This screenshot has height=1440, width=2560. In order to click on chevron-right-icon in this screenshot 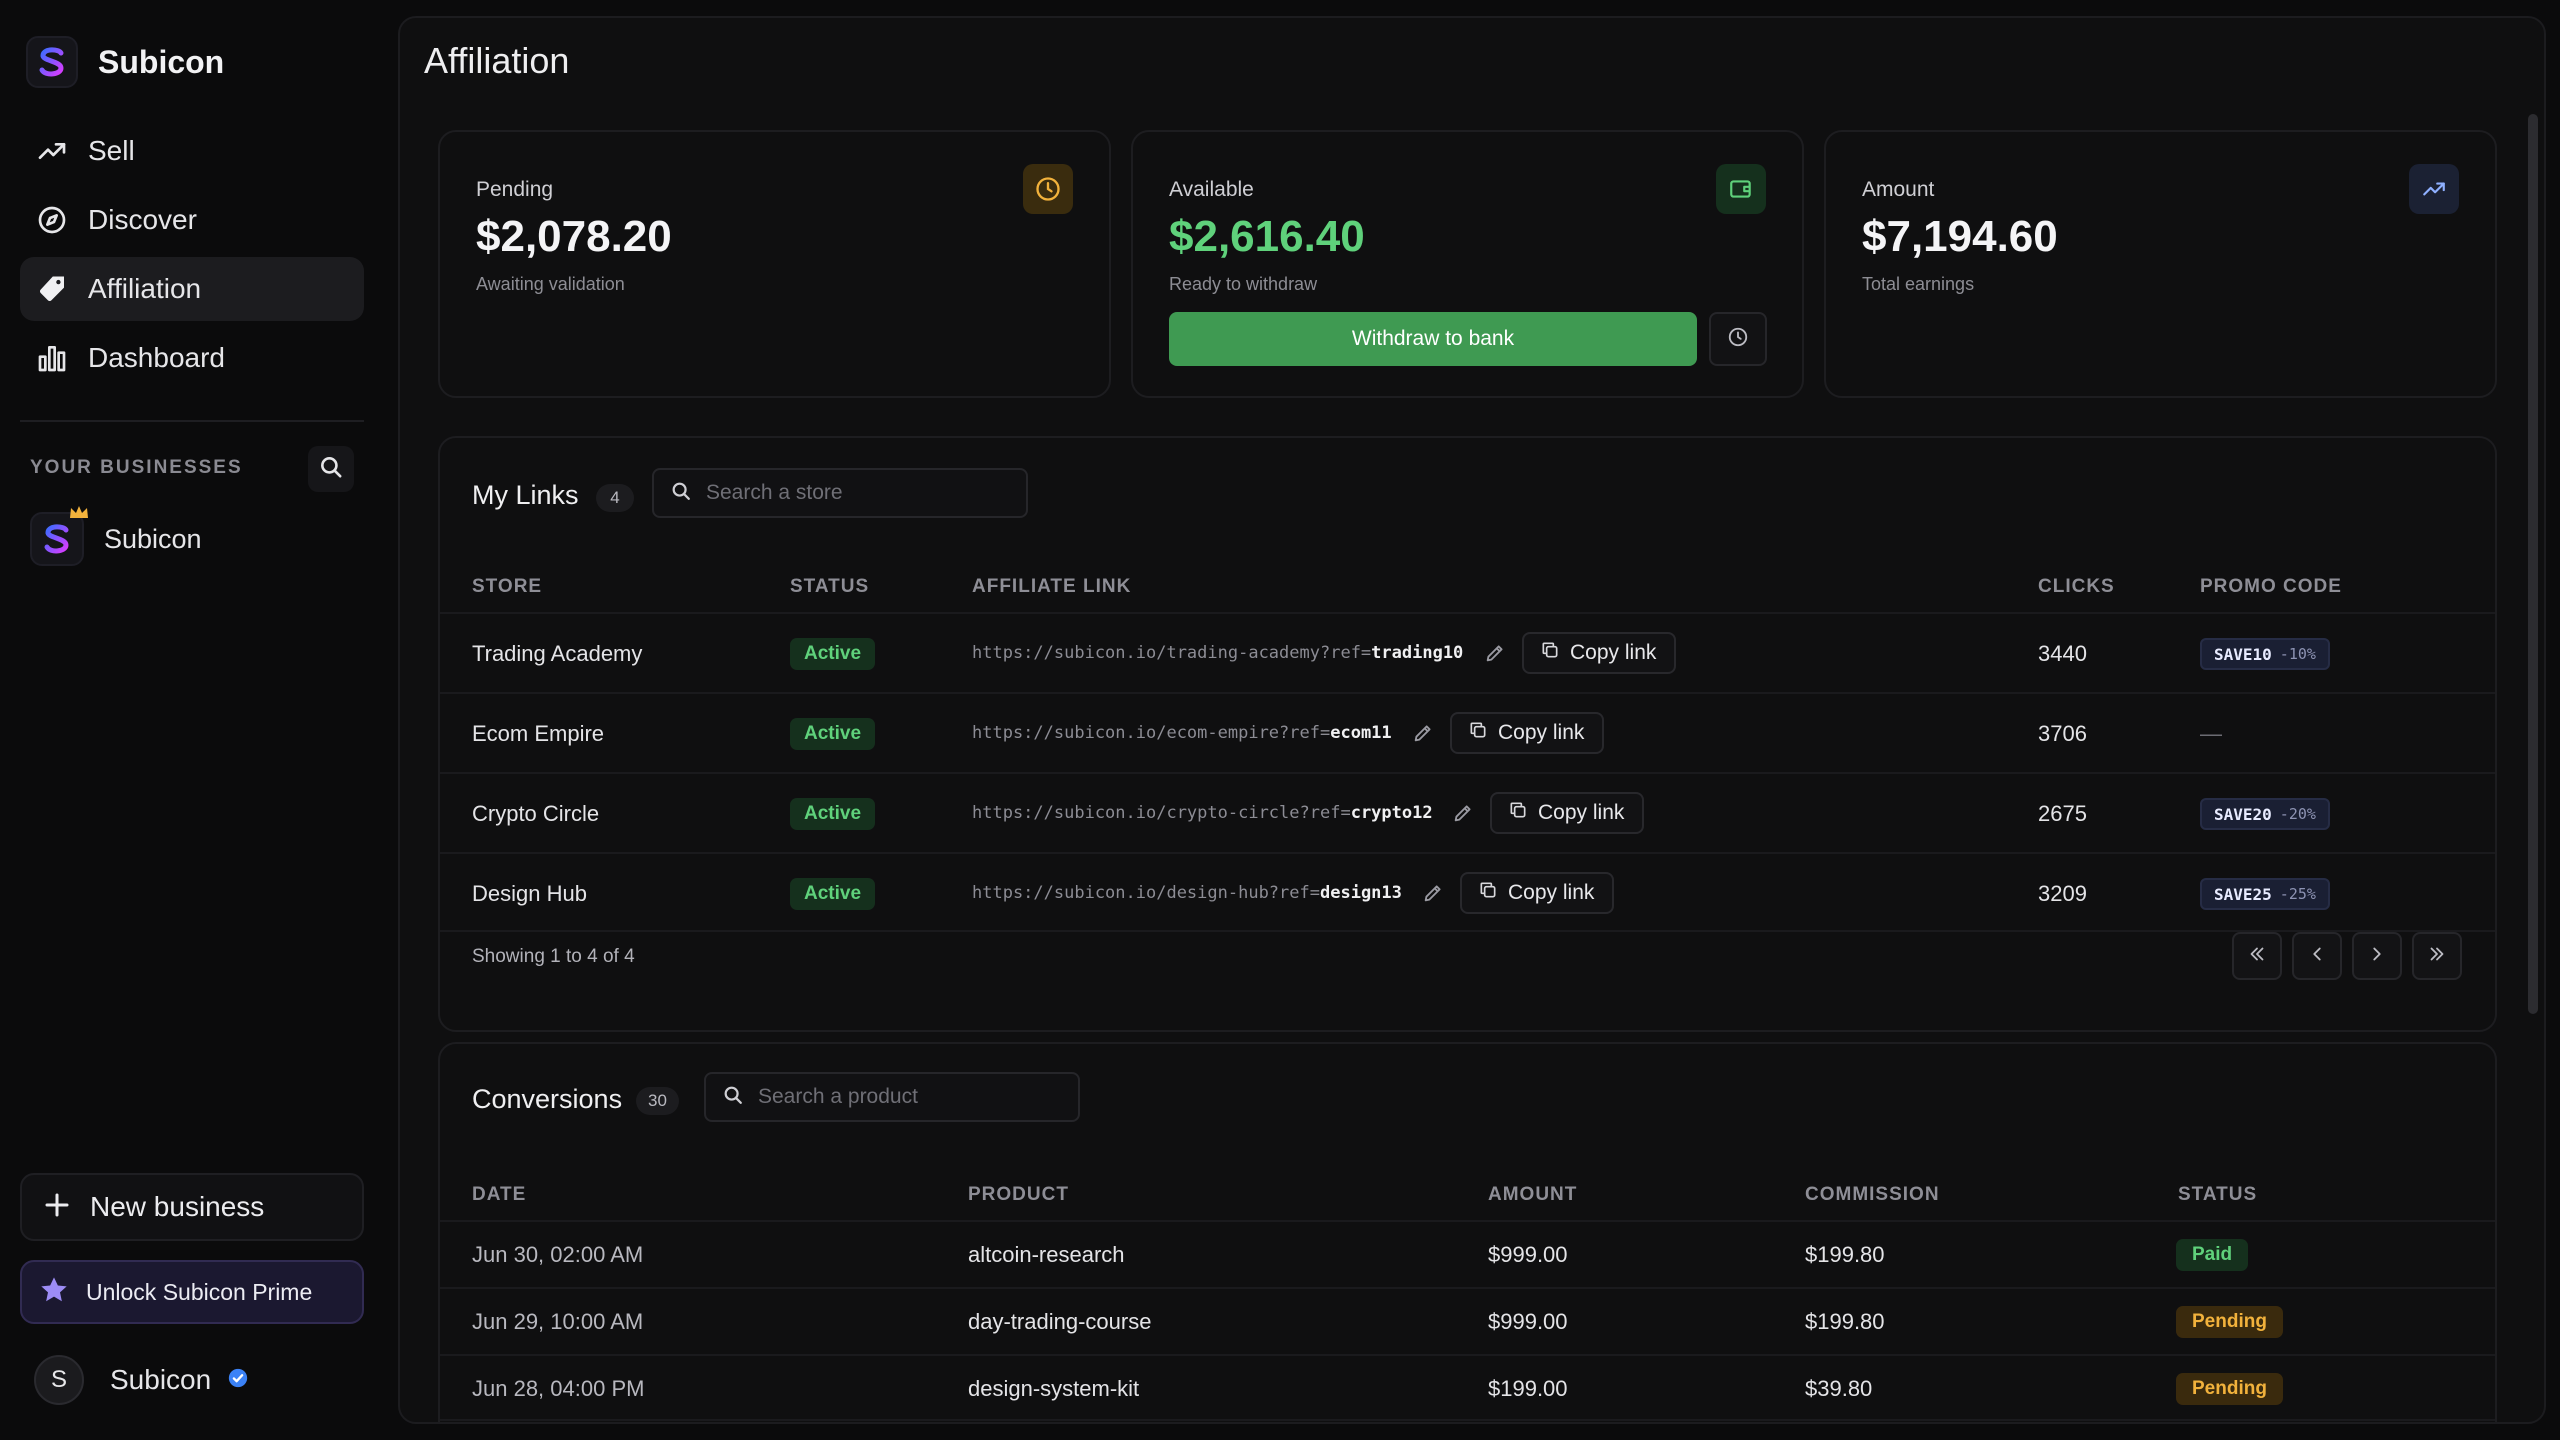, I will do `click(2377, 956)`.